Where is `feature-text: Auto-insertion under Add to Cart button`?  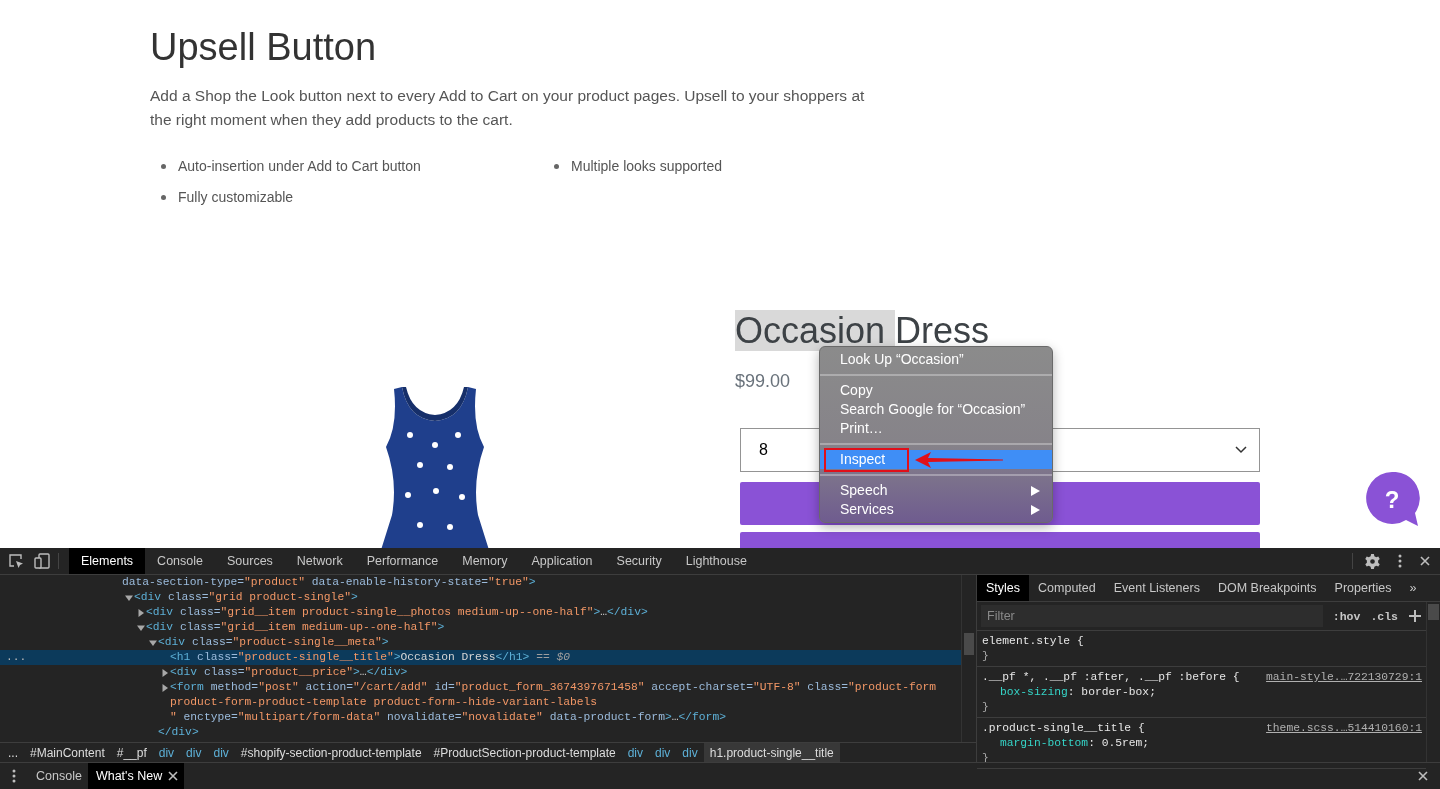
feature-text: Auto-insertion under Add to Cart button is located at coordinates (299, 166).